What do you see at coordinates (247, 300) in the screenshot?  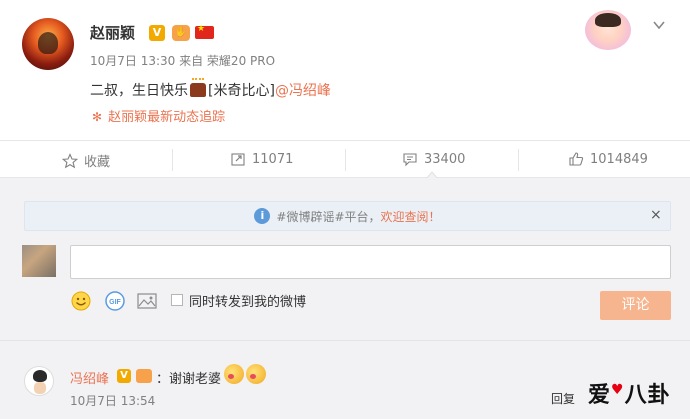 I see `repost-checkbox-label: 同时转发到我的微博` at bounding box center [247, 300].